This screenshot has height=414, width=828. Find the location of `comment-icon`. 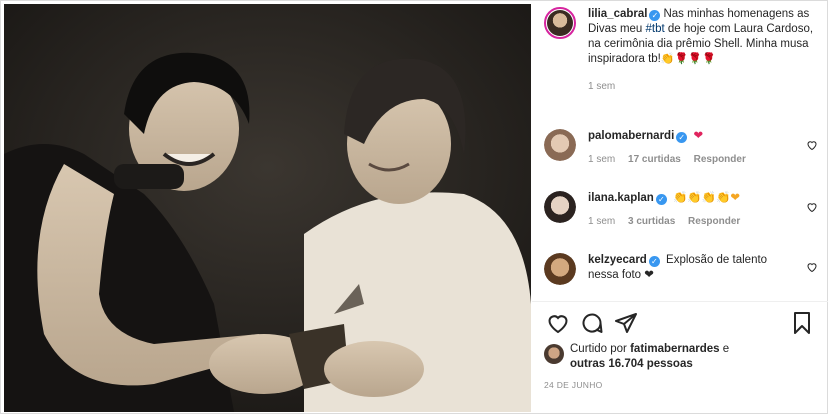

comment-icon is located at coordinates (592, 323).